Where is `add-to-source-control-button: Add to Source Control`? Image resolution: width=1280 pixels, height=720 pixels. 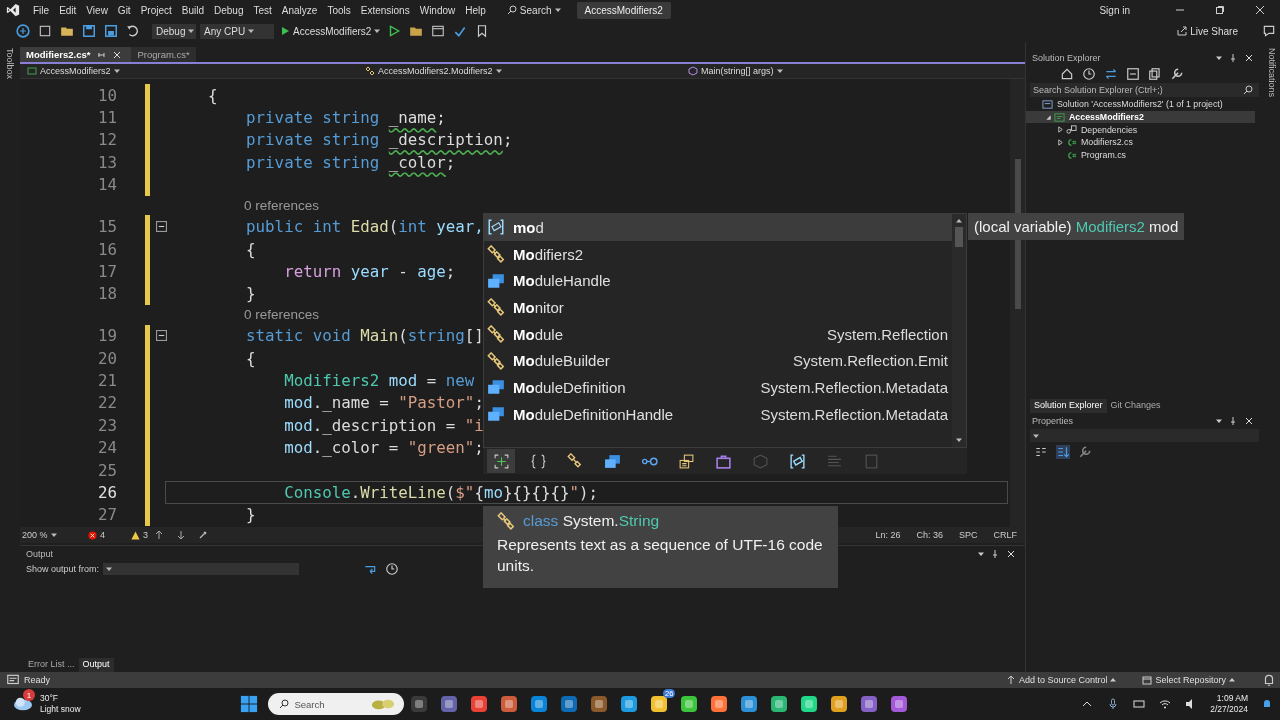 add-to-source-control-button: Add to Source Control is located at coordinates (1061, 680).